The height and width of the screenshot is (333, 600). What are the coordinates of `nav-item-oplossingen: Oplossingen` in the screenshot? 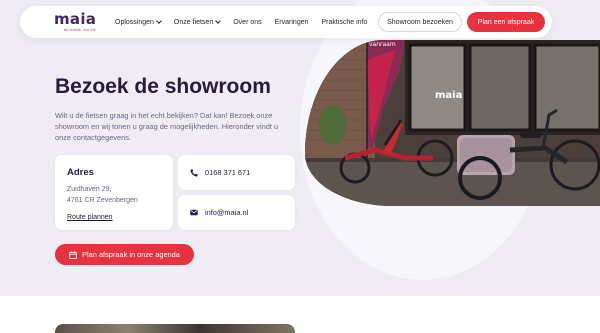 It's located at (138, 22).